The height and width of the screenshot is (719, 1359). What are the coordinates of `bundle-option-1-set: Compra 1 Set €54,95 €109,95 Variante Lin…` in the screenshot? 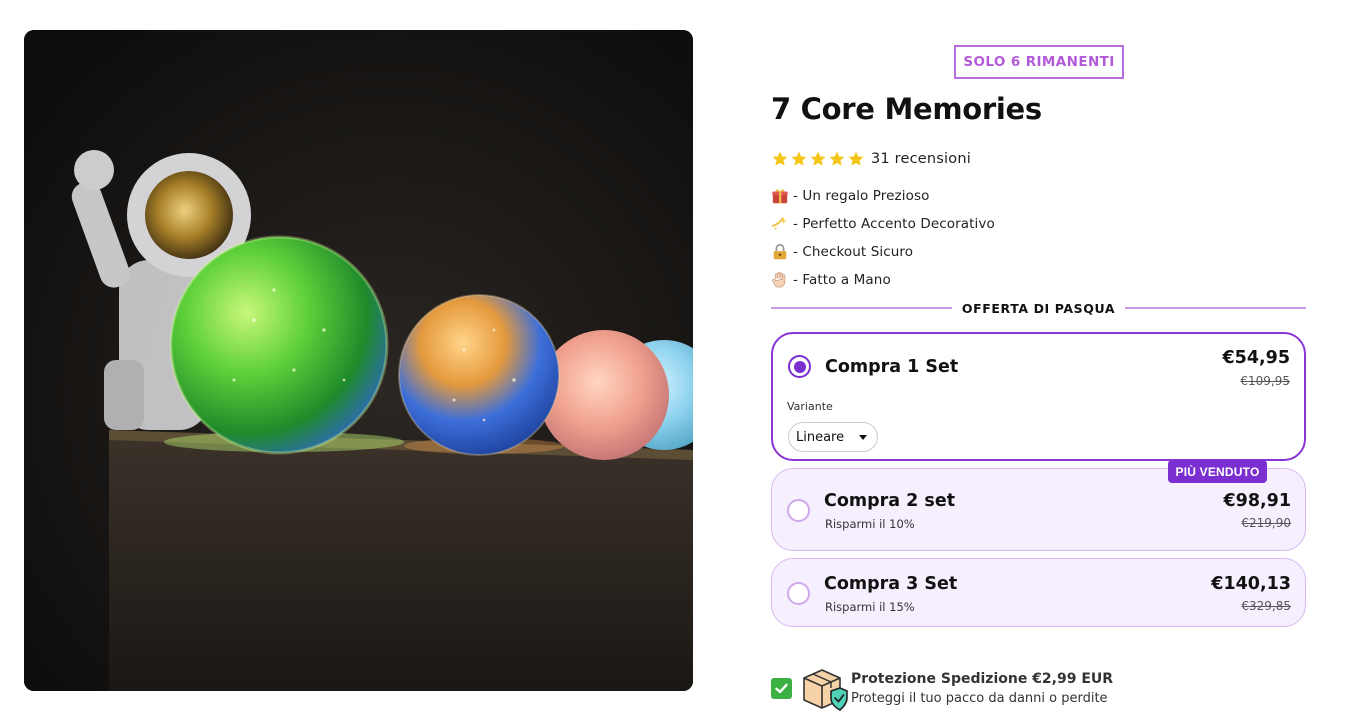 It's located at (1038, 396).